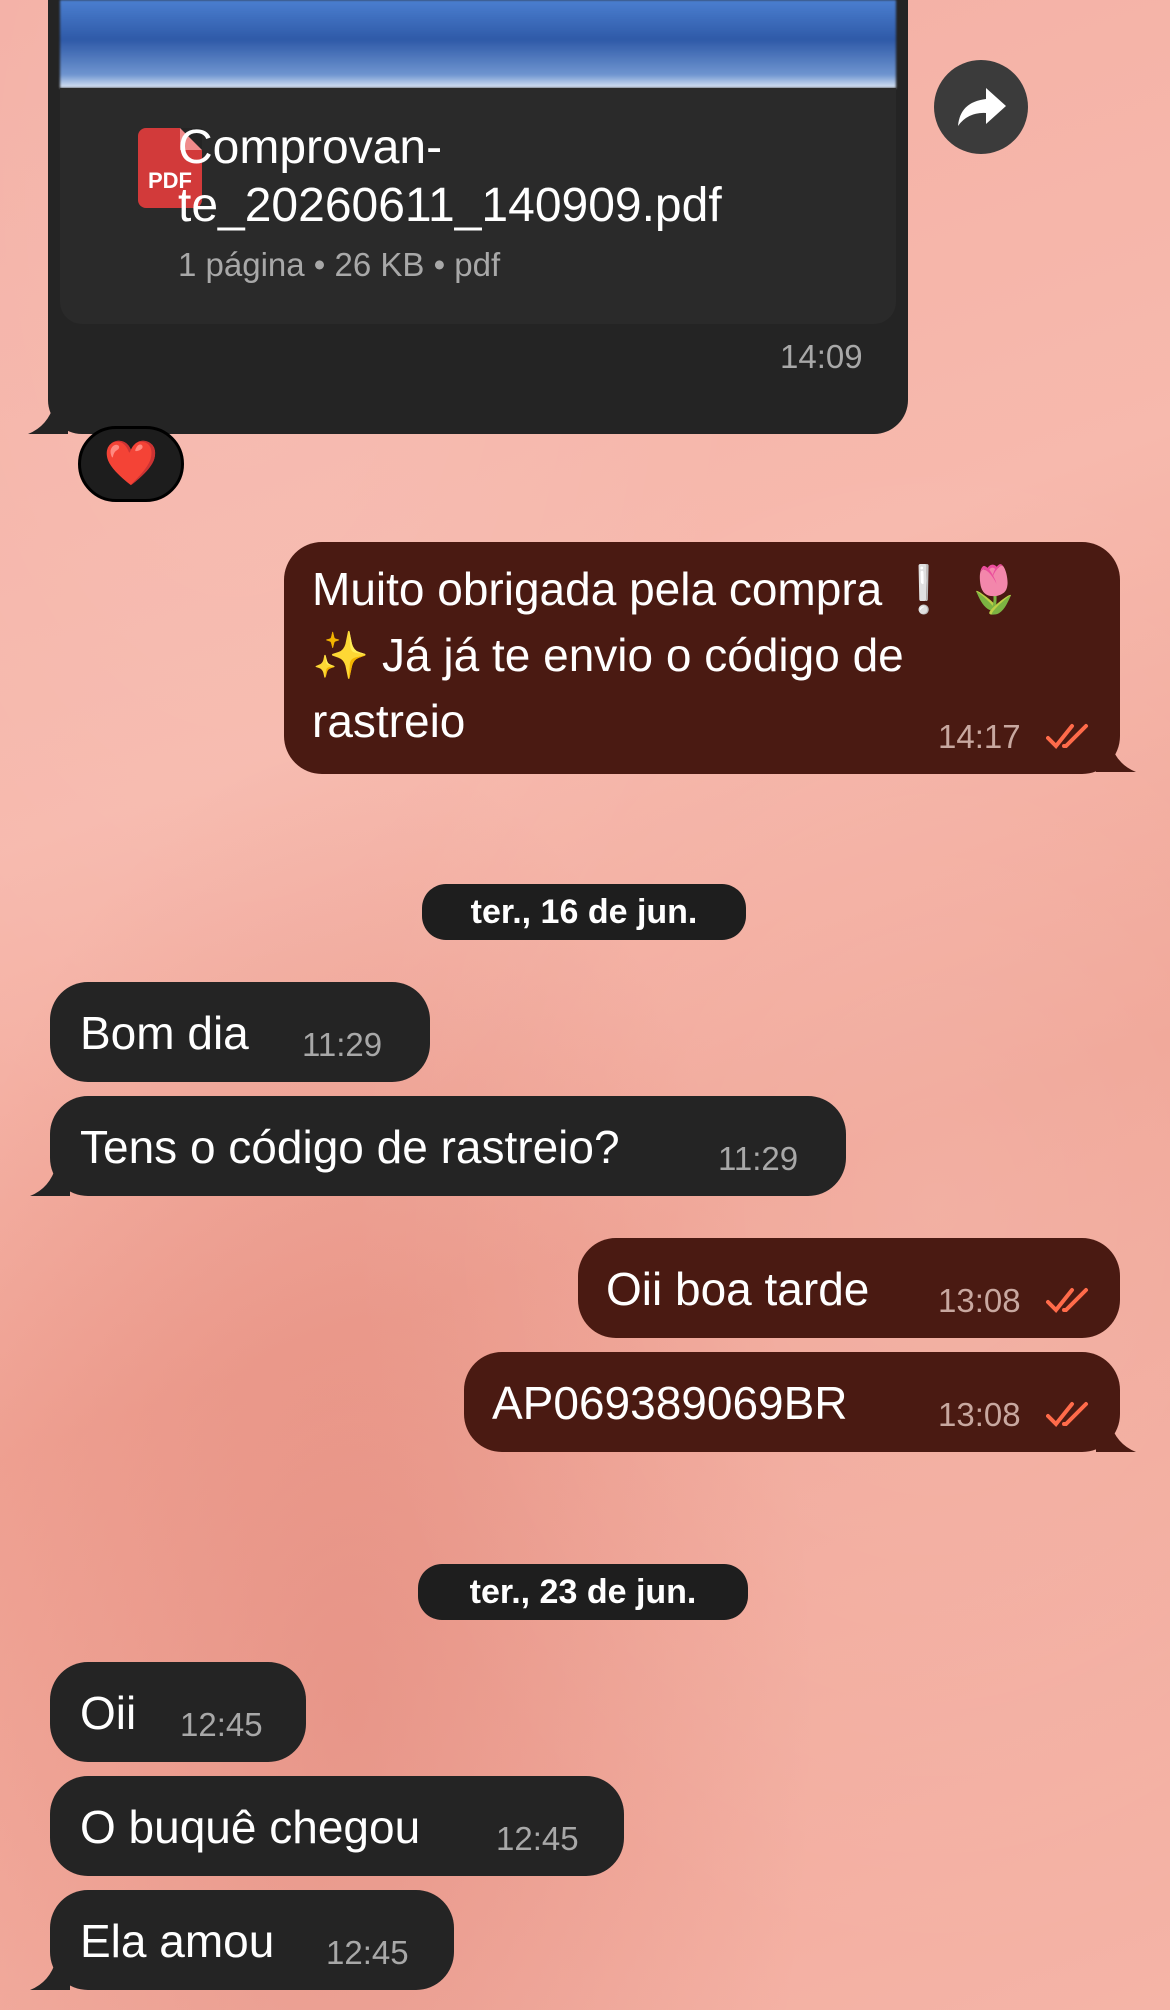 The image size is (1170, 2010). I want to click on message-text-line1: Muito obrigada pela compra ❕ 🌷, so click(667, 589).